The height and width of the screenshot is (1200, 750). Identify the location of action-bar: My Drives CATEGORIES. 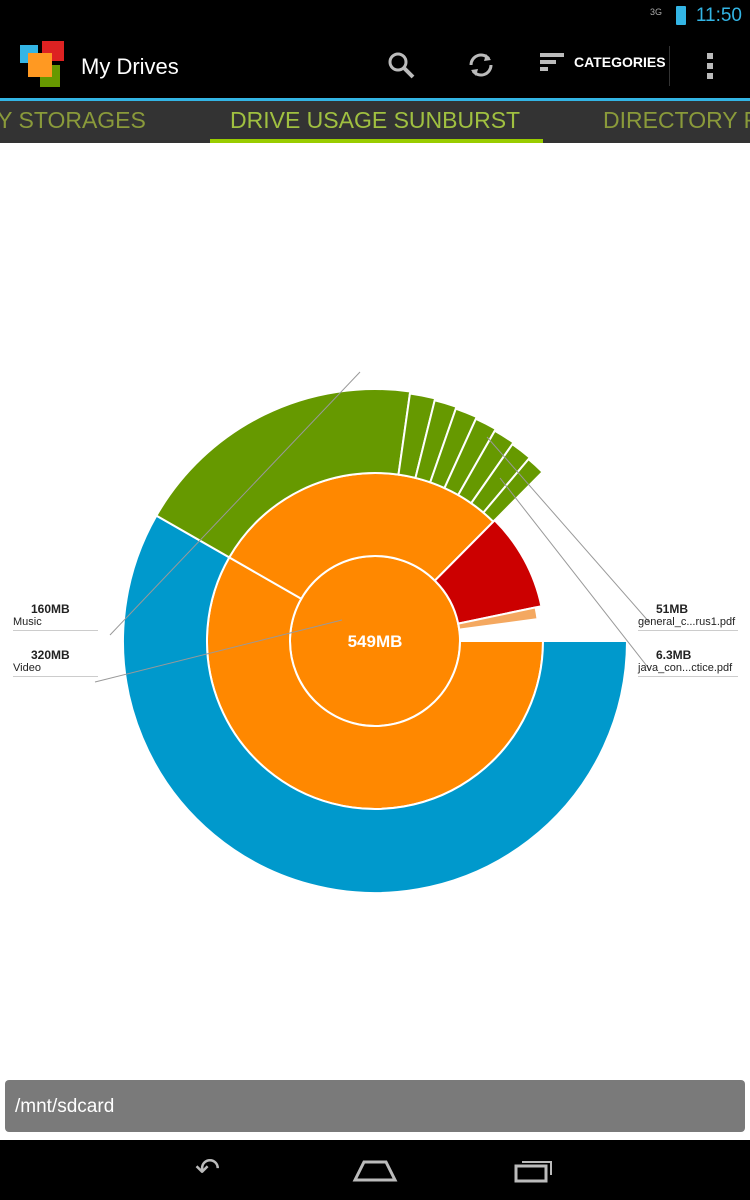
(375, 65).